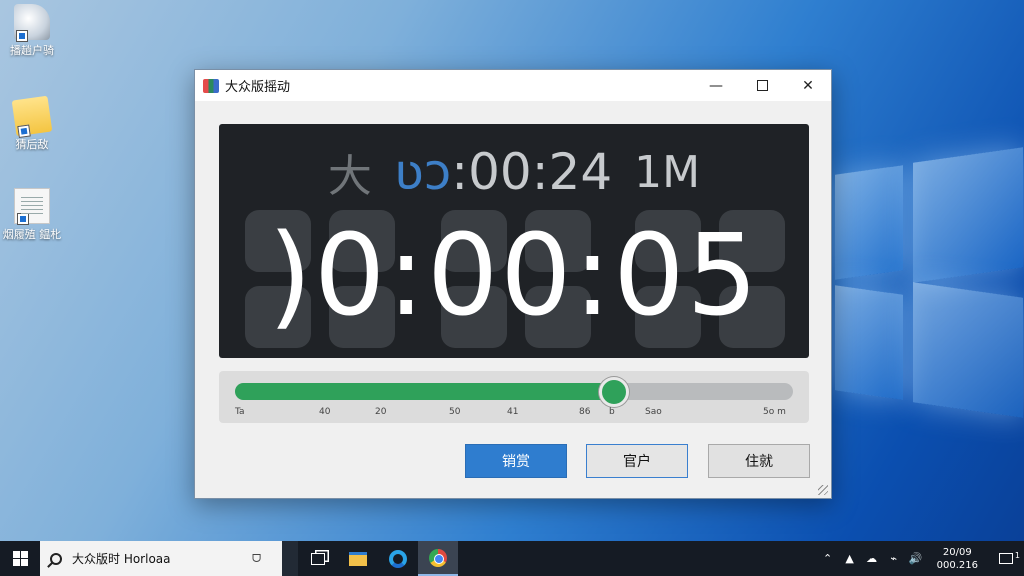 The height and width of the screenshot is (576, 1024). Describe the element at coordinates (32, 206) in the screenshot. I see `document-icon` at that location.